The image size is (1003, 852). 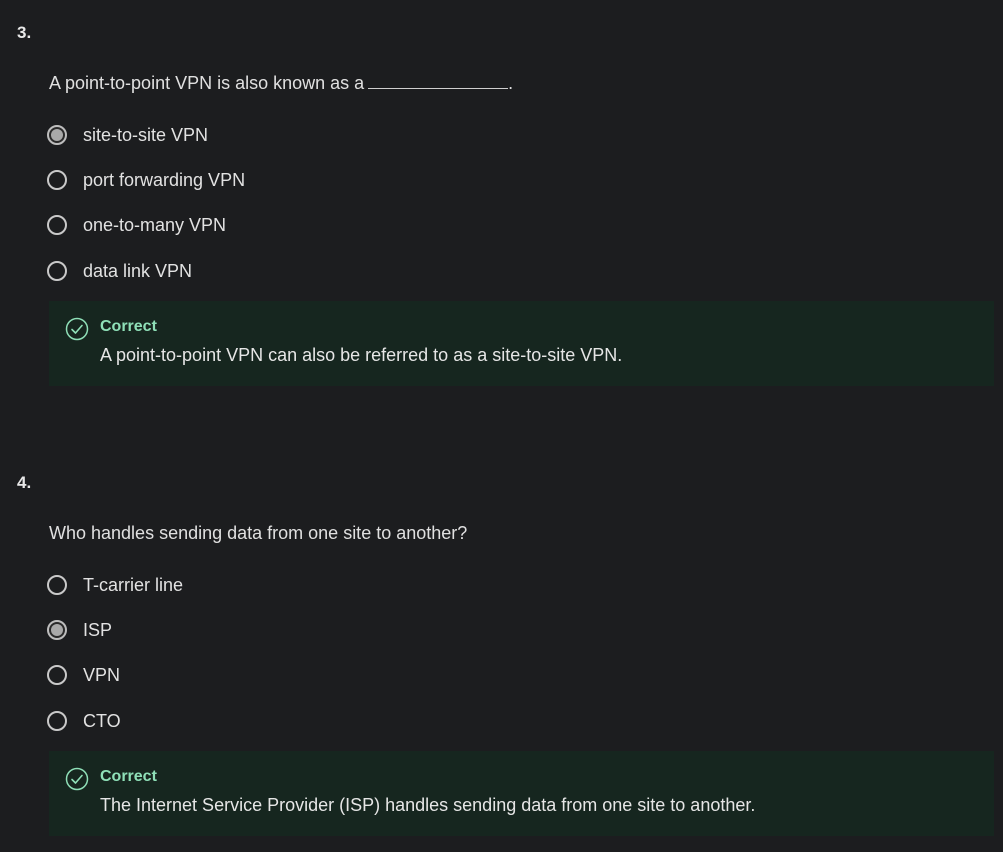 I want to click on option-site-to-site-vpn: site-to-site VPN, so click(x=127, y=135).